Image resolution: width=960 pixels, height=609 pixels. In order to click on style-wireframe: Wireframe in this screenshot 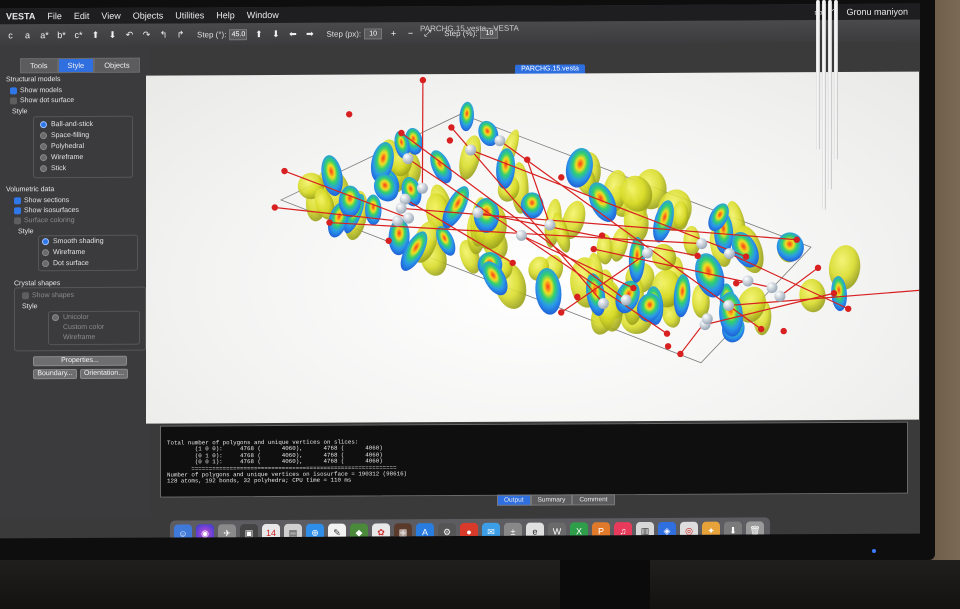, I will do `click(61, 158)`.